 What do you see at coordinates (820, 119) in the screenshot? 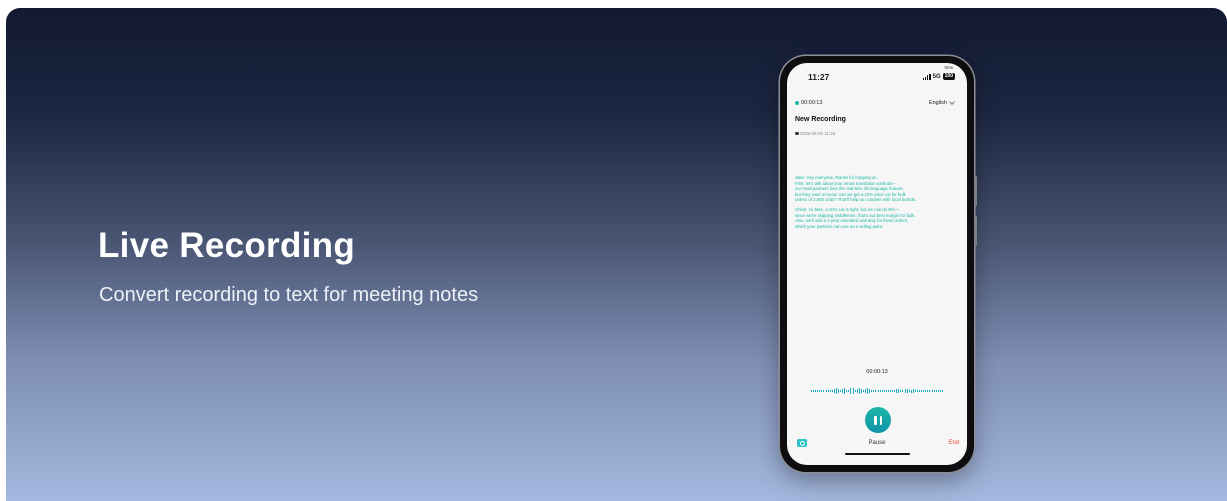
I see `recording-title: New Recording` at bounding box center [820, 119].